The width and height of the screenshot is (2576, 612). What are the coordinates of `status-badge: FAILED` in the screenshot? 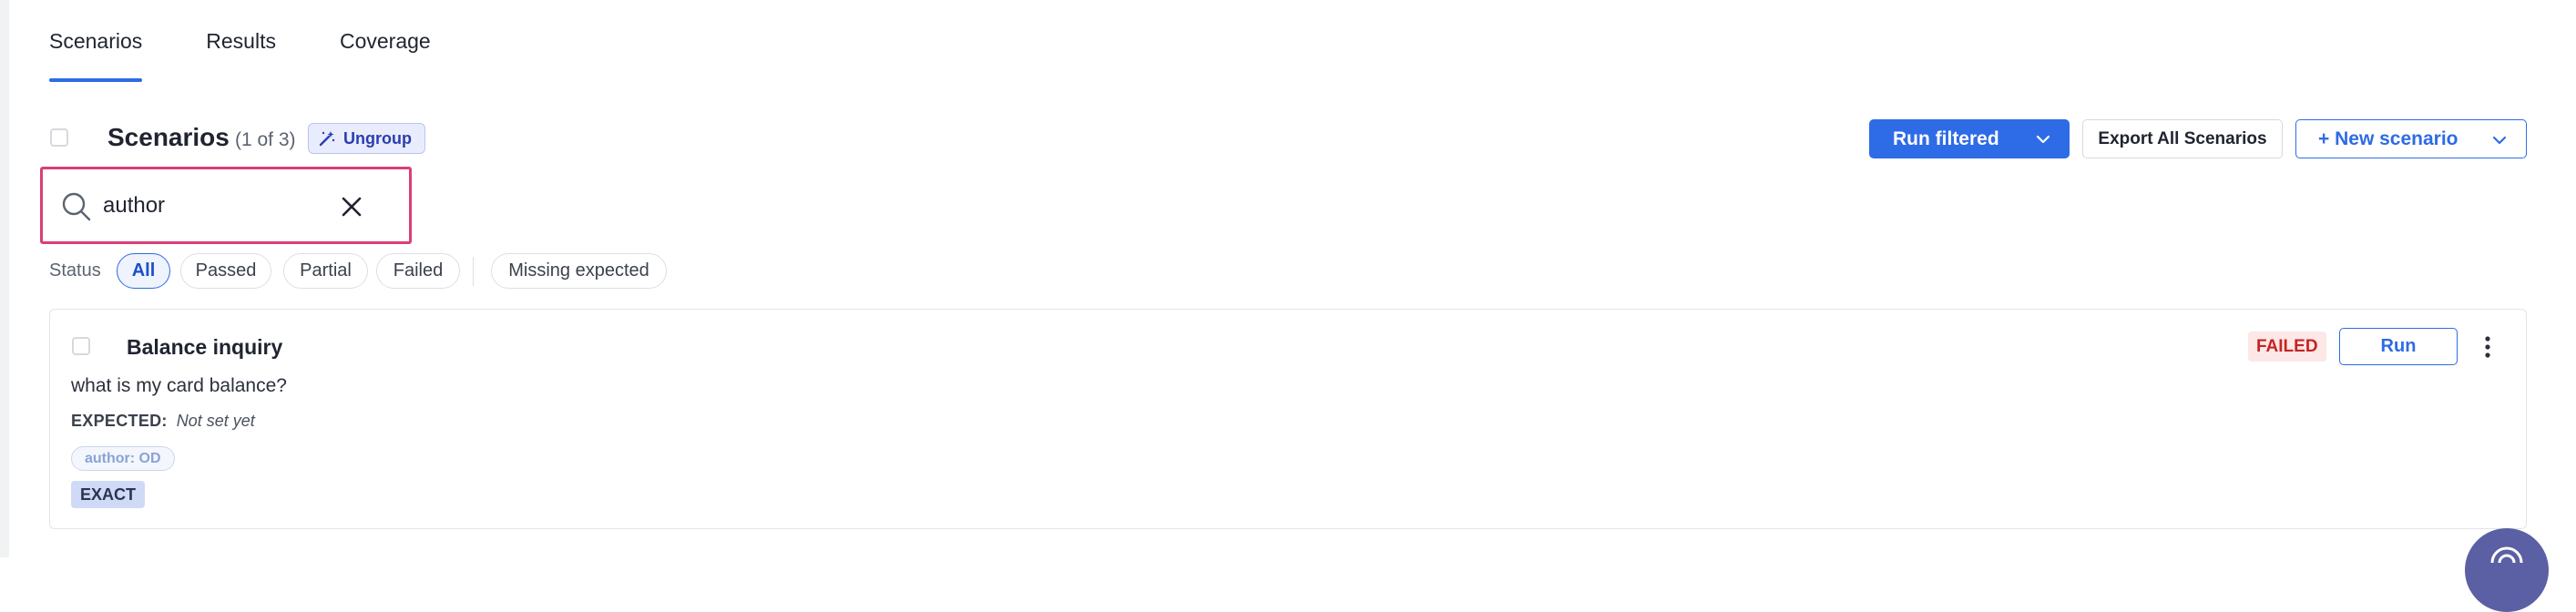 It's located at (2287, 347).